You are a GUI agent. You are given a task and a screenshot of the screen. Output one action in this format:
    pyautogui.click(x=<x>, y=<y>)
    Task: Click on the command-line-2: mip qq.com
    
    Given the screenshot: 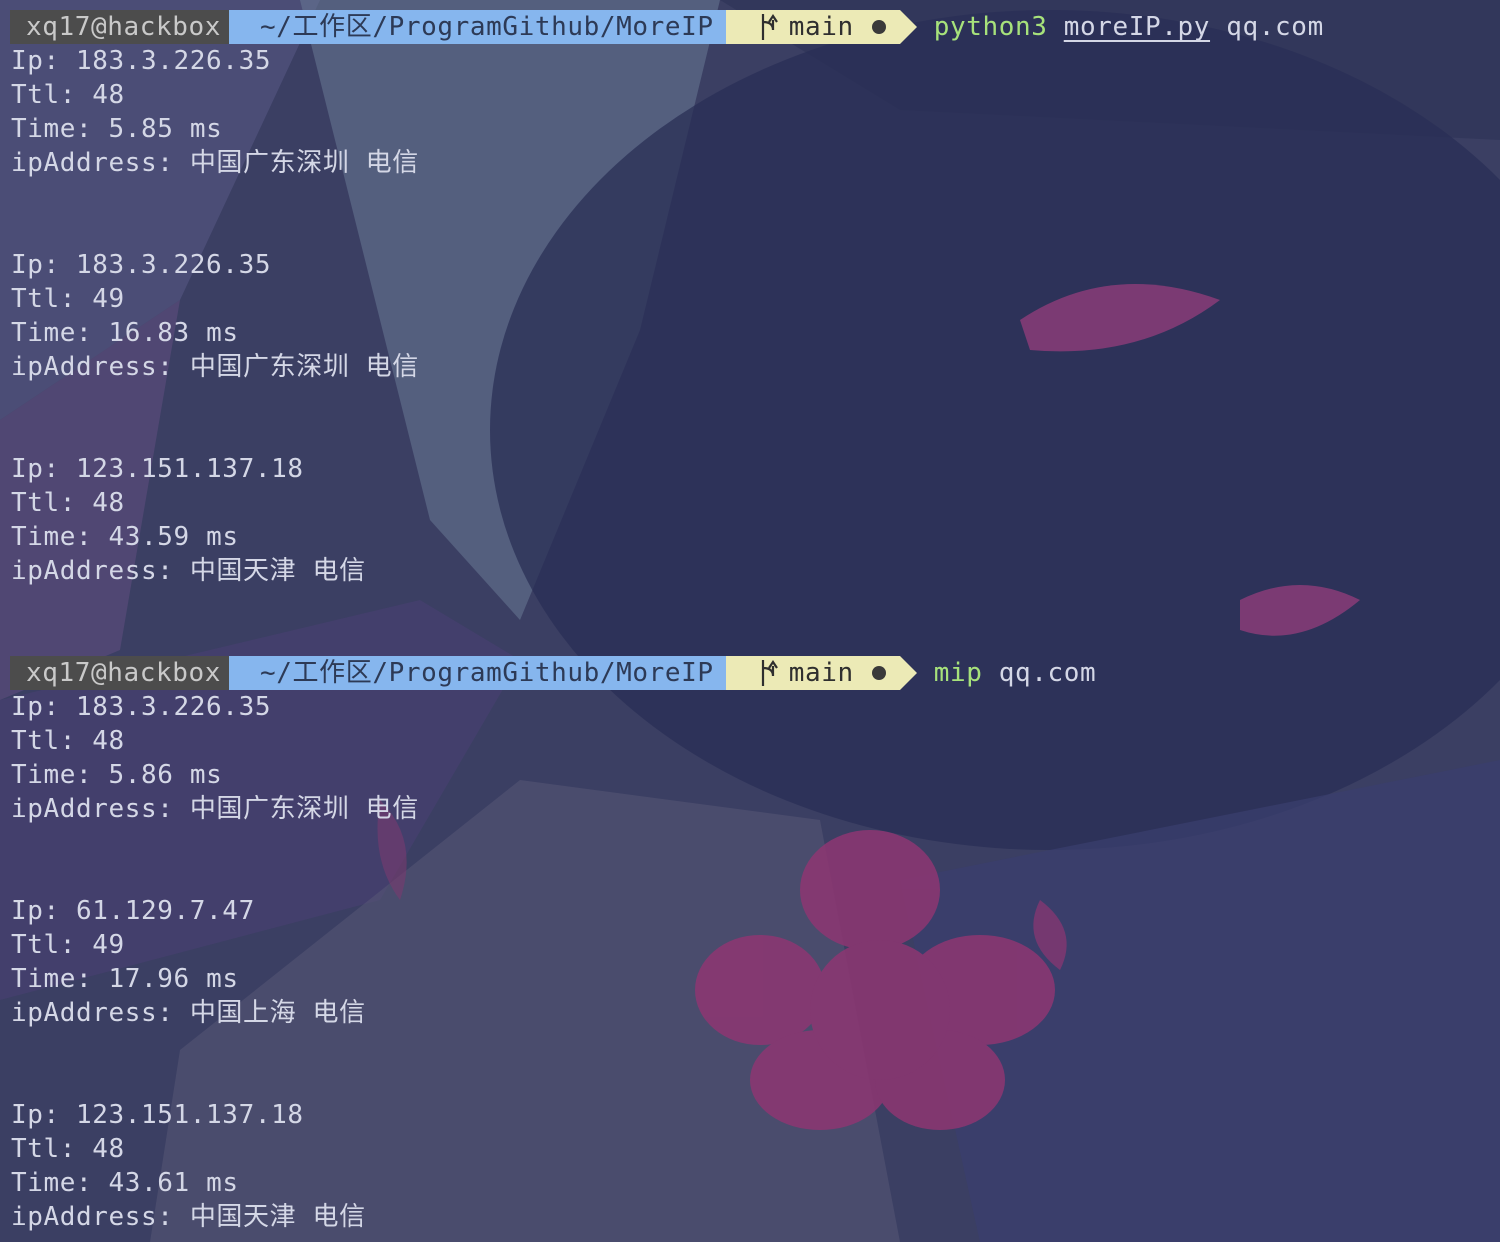 What is the action you would take?
    pyautogui.click(x=1007, y=673)
    